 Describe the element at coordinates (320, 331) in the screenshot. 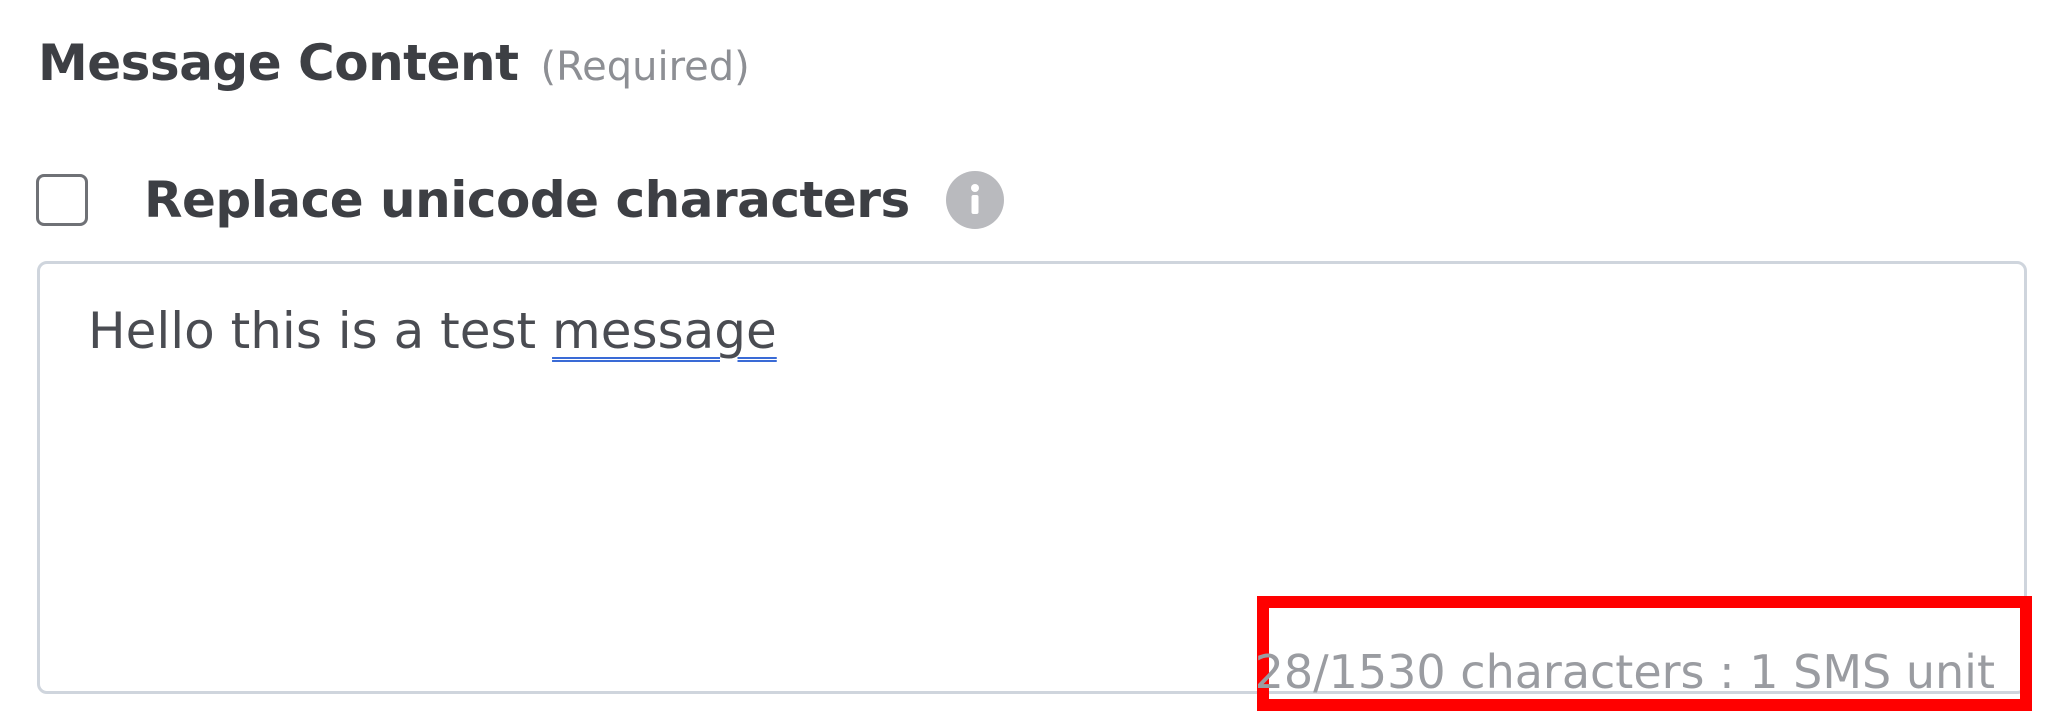

I see `message-text-start: Hello this is a test` at that location.